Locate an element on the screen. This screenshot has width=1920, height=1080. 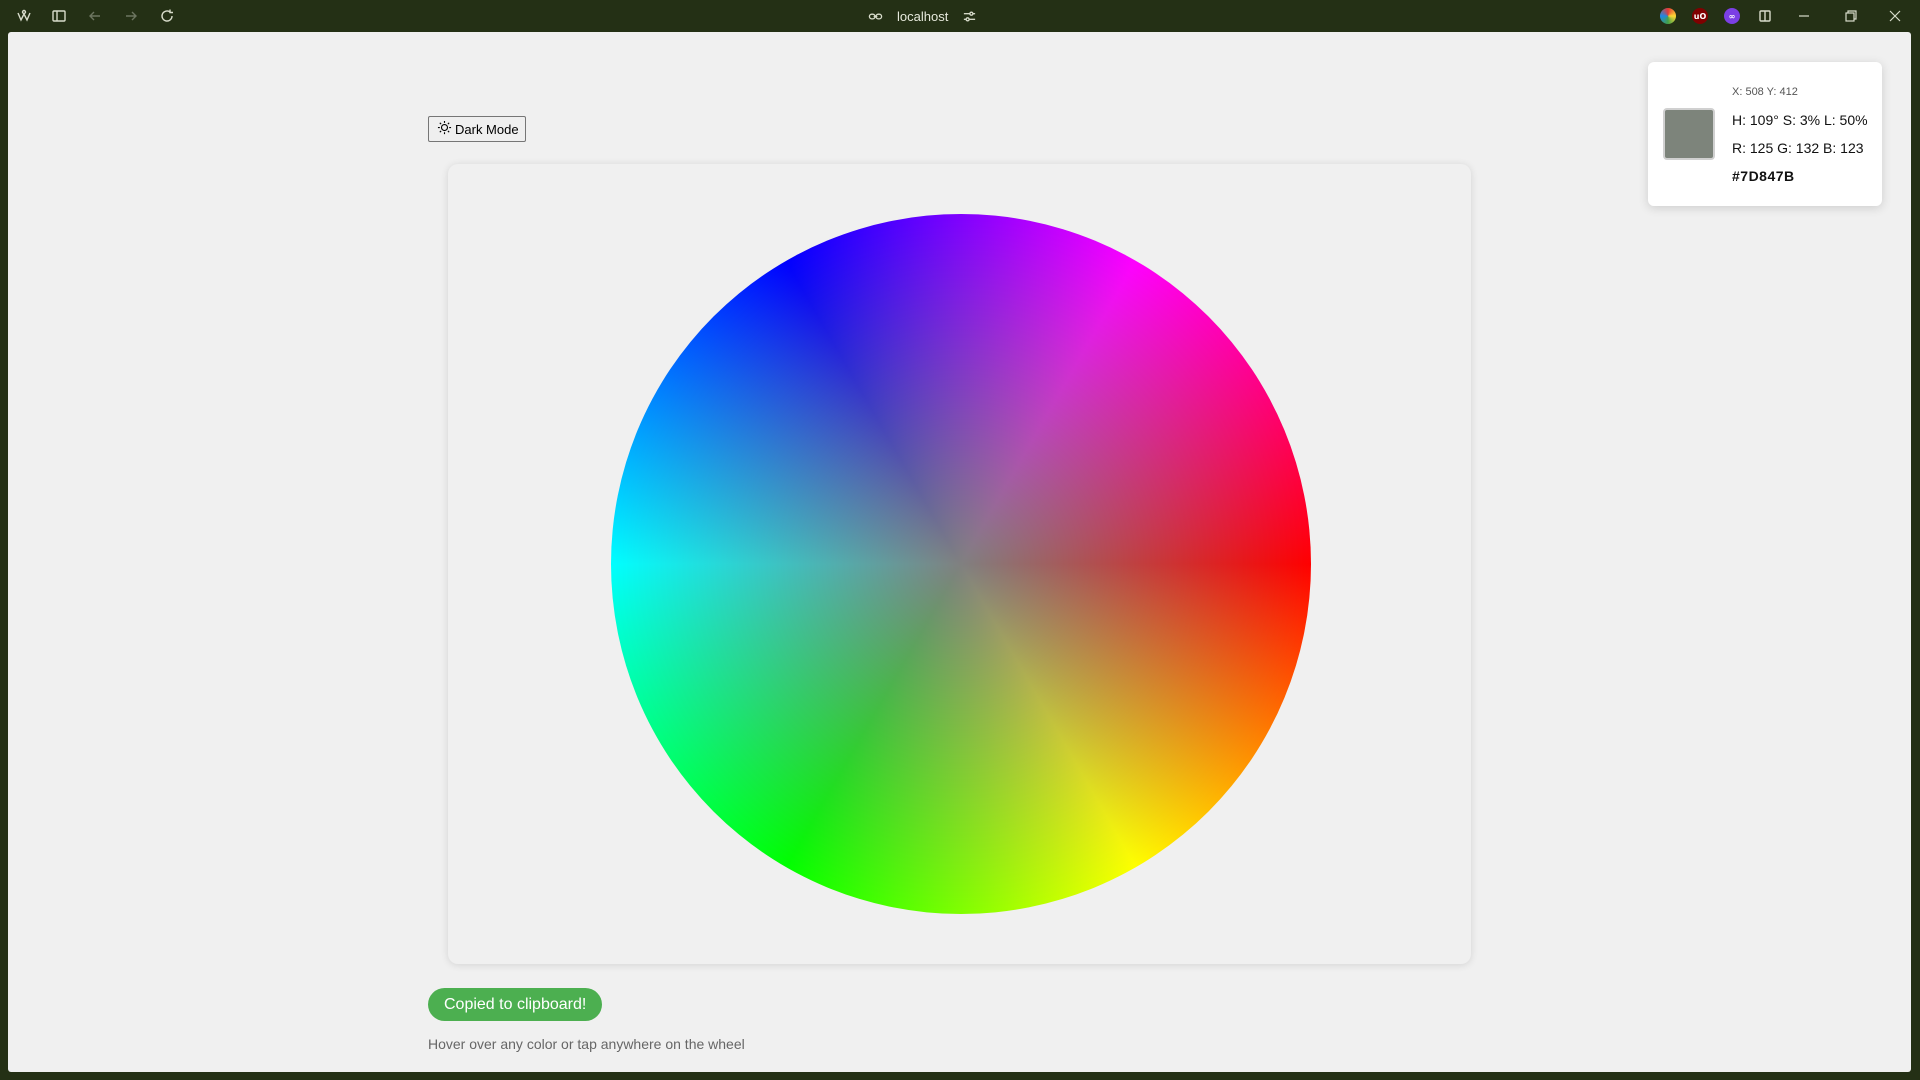
reload-icon is located at coordinates (167, 16).